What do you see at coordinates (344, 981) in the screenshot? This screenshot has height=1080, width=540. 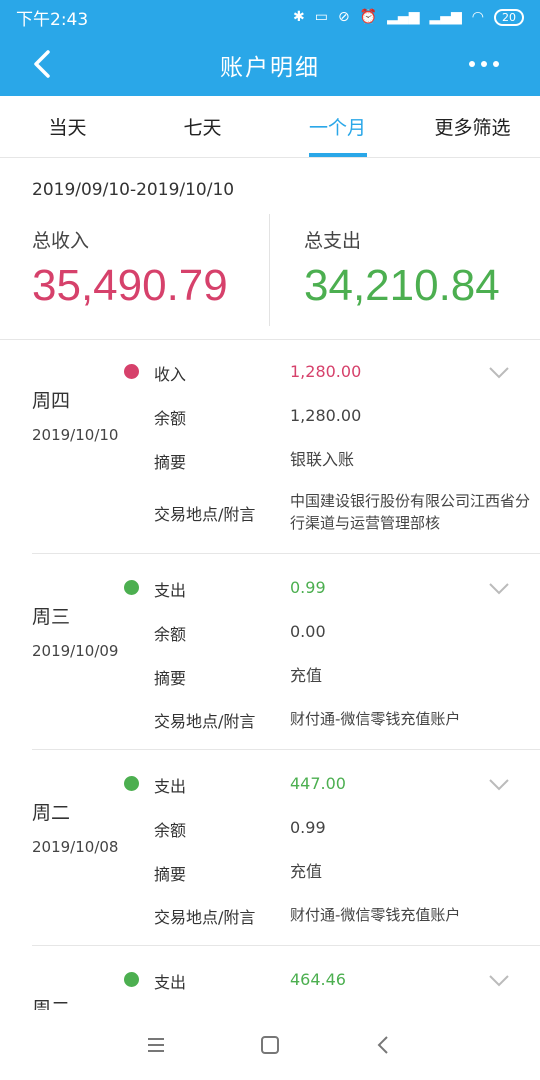 I see `record-type-row: 支出 464.46` at bounding box center [344, 981].